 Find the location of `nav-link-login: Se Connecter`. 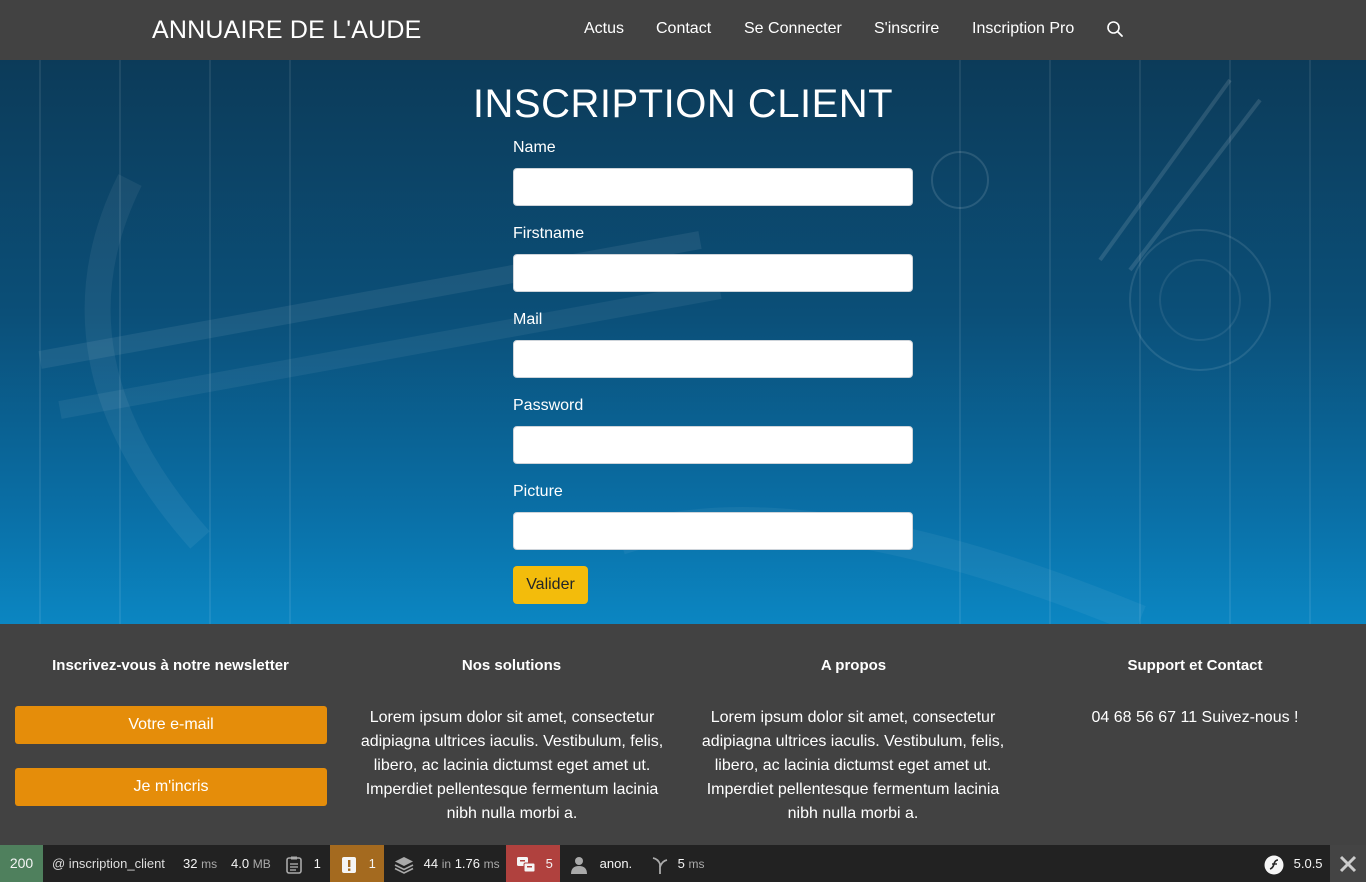

nav-link-login: Se Connecter is located at coordinates (793, 29).